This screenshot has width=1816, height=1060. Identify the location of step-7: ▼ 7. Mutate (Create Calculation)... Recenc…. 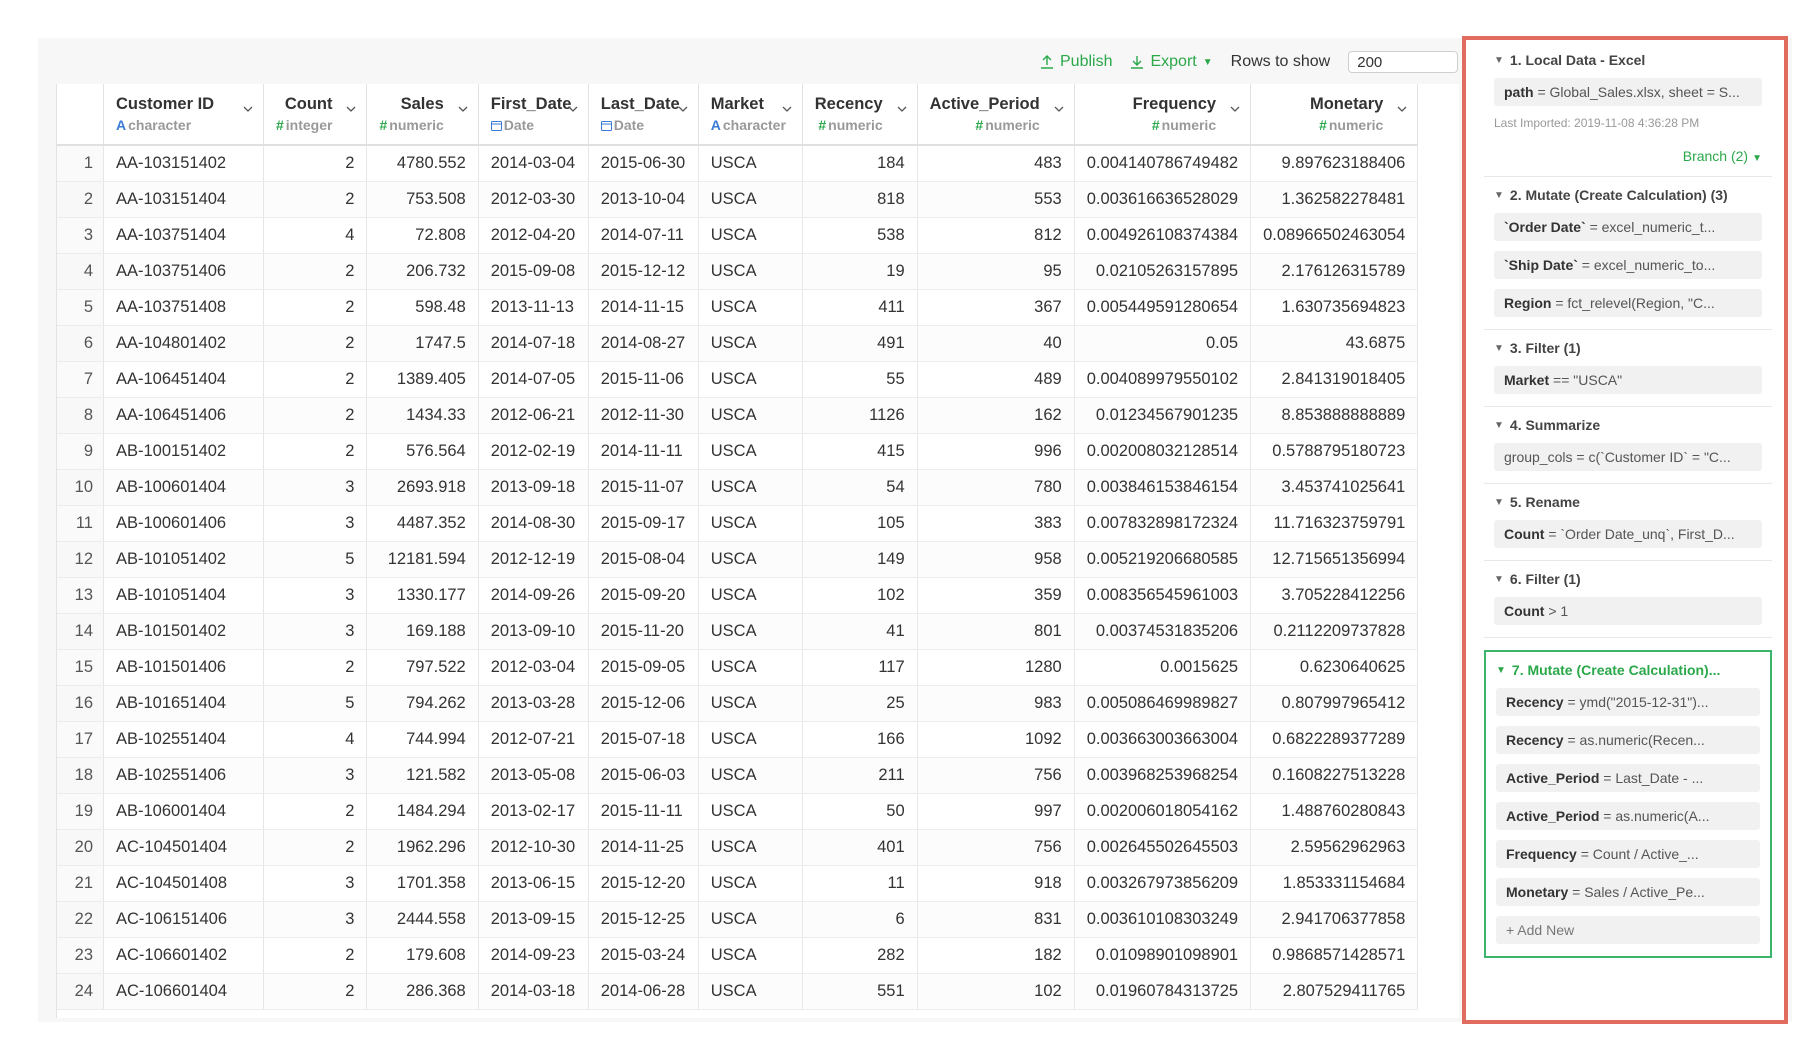
(1628, 804).